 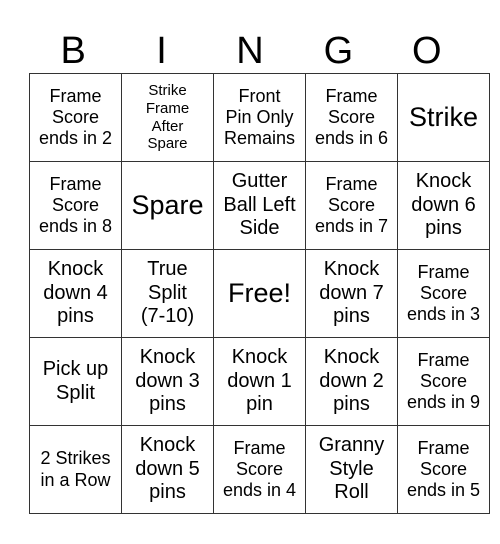 What do you see at coordinates (167, 469) in the screenshot?
I see `bingo-cell: Knock down 5 pins` at bounding box center [167, 469].